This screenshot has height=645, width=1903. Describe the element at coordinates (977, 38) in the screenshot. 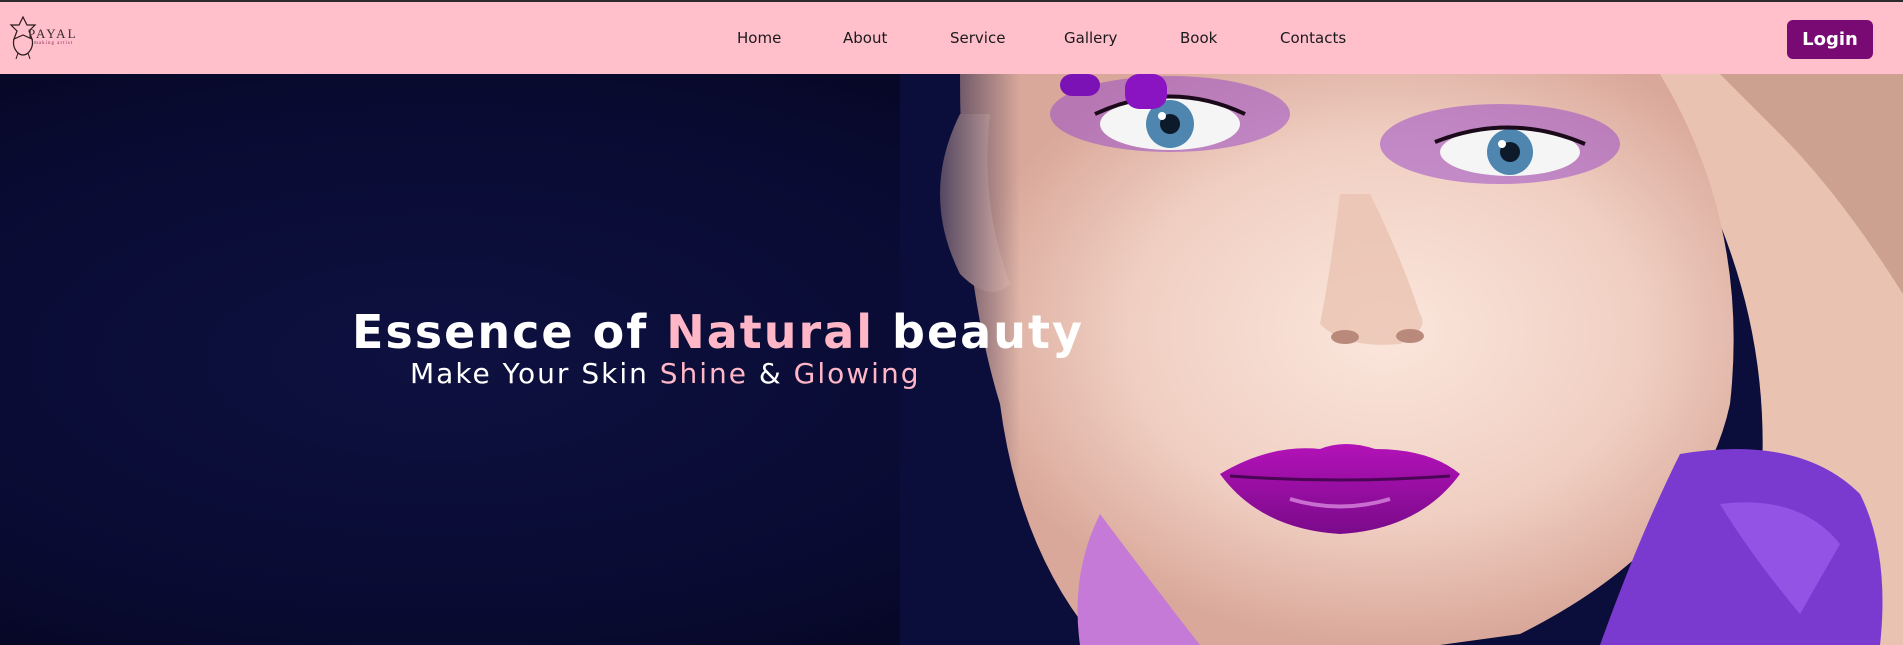

I see `nav-service: Service` at that location.